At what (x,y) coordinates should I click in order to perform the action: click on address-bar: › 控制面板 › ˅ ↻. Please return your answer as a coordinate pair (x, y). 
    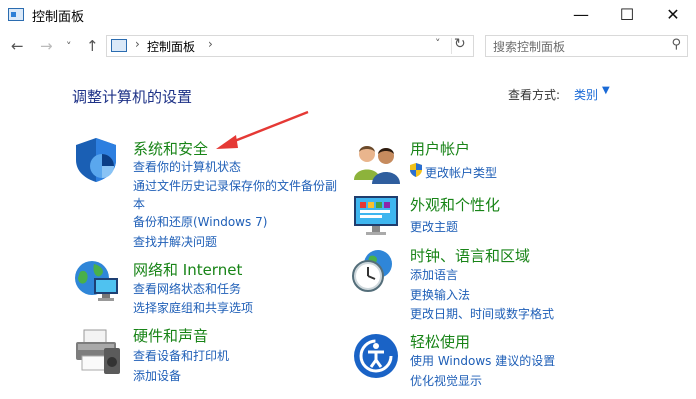
    Looking at the image, I should click on (290, 46).